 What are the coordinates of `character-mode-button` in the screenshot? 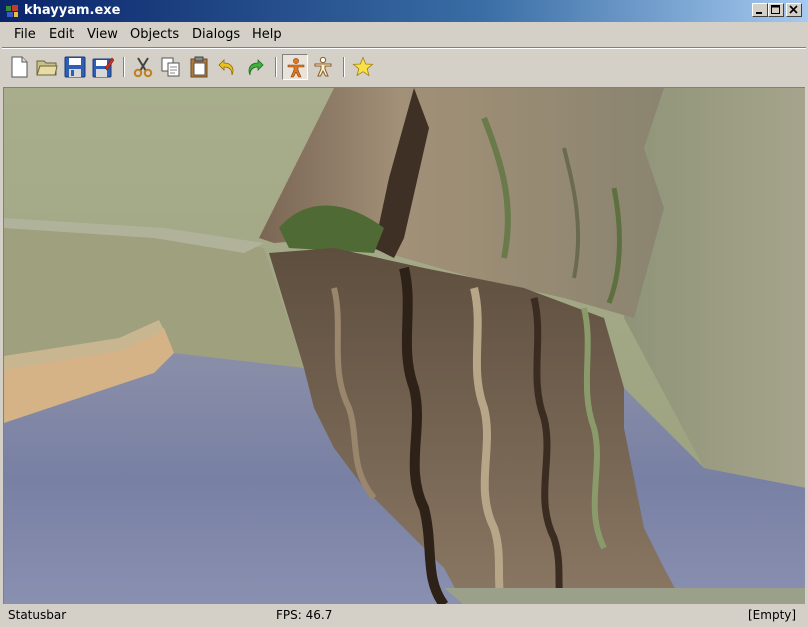 It's located at (295, 67).